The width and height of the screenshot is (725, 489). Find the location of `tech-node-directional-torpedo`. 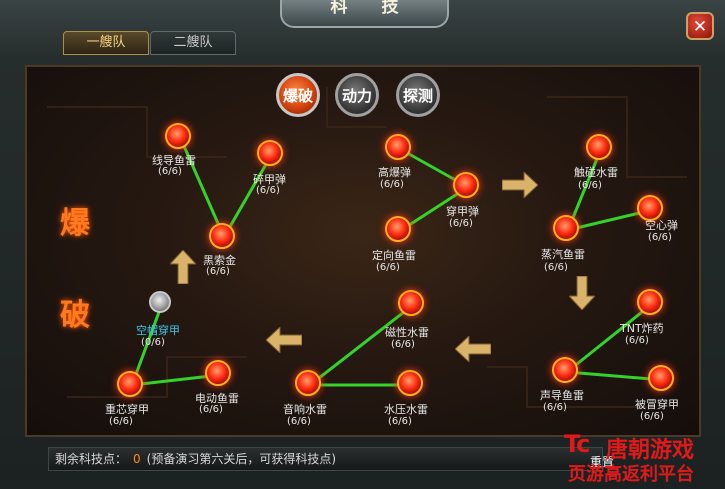

tech-node-directional-torpedo is located at coordinates (398, 229).